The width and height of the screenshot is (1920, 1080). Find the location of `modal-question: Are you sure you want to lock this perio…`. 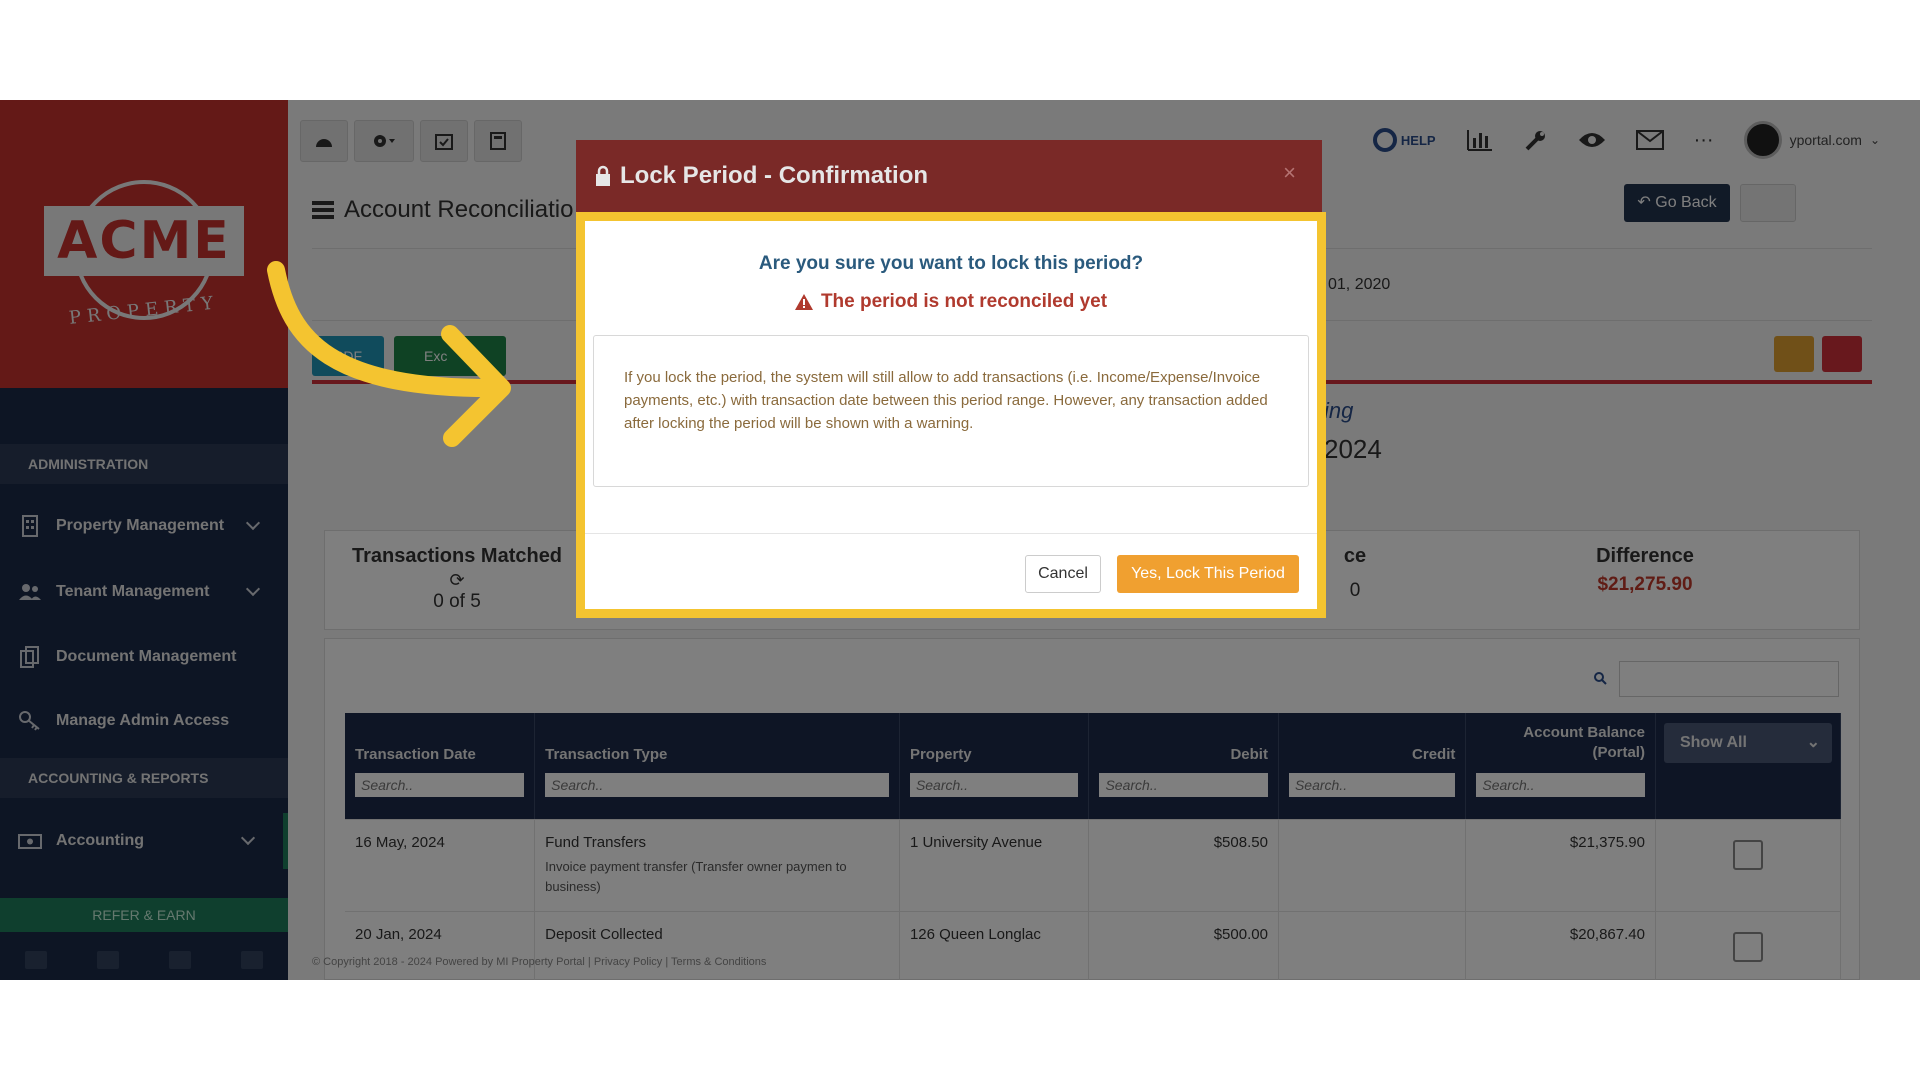

modal-question: Are you sure you want to lock this perio… is located at coordinates (951, 263).